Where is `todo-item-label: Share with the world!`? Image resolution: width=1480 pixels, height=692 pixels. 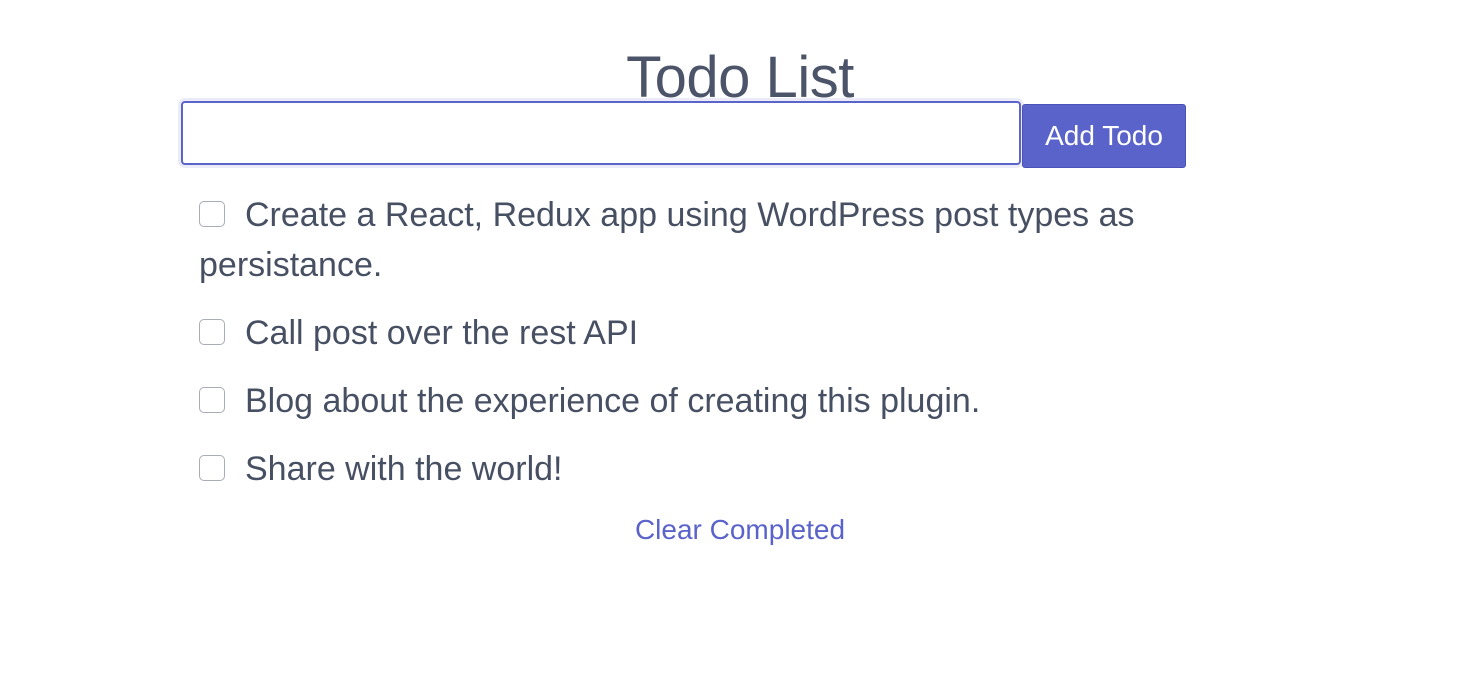 todo-item-label: Share with the world! is located at coordinates (404, 469).